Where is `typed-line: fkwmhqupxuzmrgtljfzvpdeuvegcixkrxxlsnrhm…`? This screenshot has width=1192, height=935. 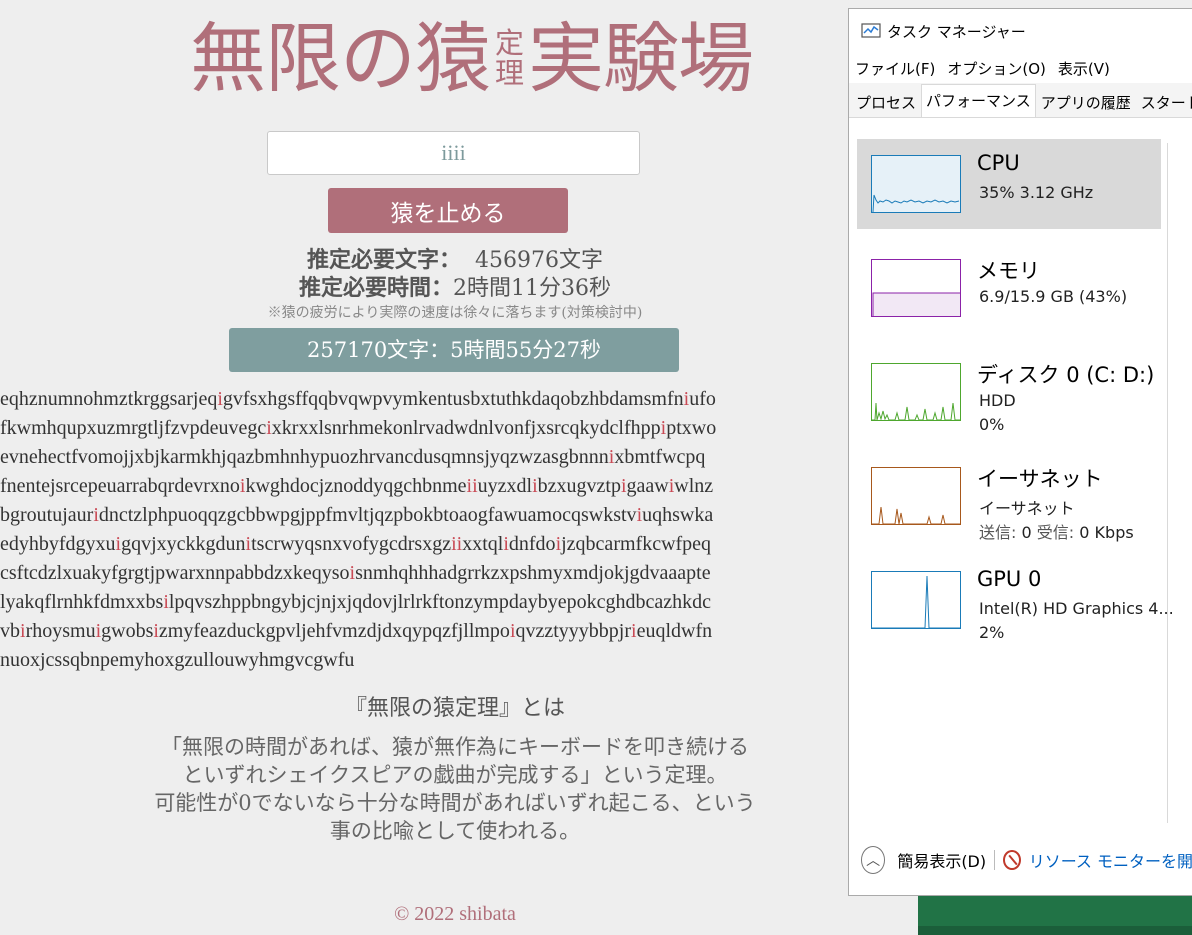 typed-line: fkwmhqupxuzmrgtljfzvpdeuvegcixkrxxlsnrhm… is located at coordinates (425, 428).